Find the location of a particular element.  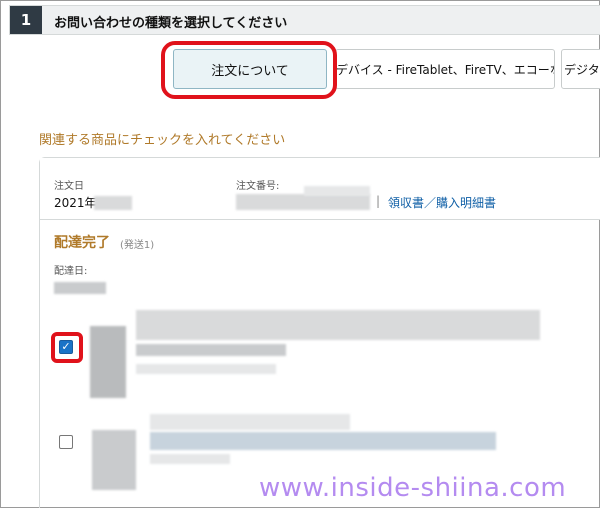

delivery-status: 配達完了 is located at coordinates (82, 243).